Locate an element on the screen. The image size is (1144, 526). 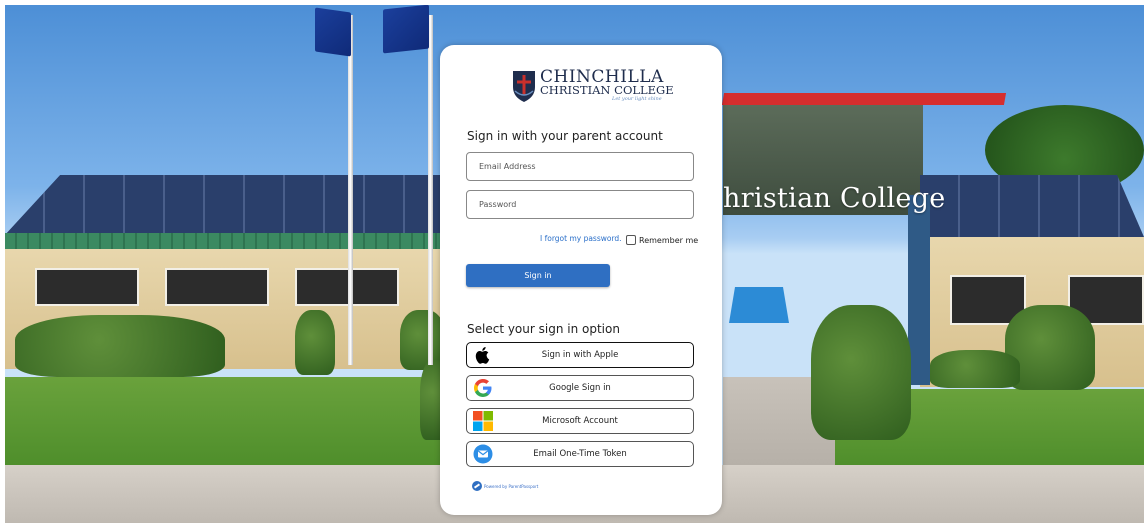
apple-signin-label: Sign in with Apple is located at coordinates (580, 355).